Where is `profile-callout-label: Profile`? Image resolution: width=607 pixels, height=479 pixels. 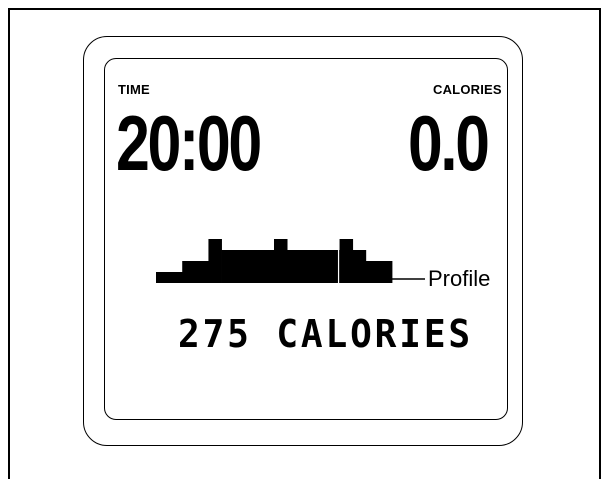
profile-callout-label: Profile is located at coordinates (459, 278).